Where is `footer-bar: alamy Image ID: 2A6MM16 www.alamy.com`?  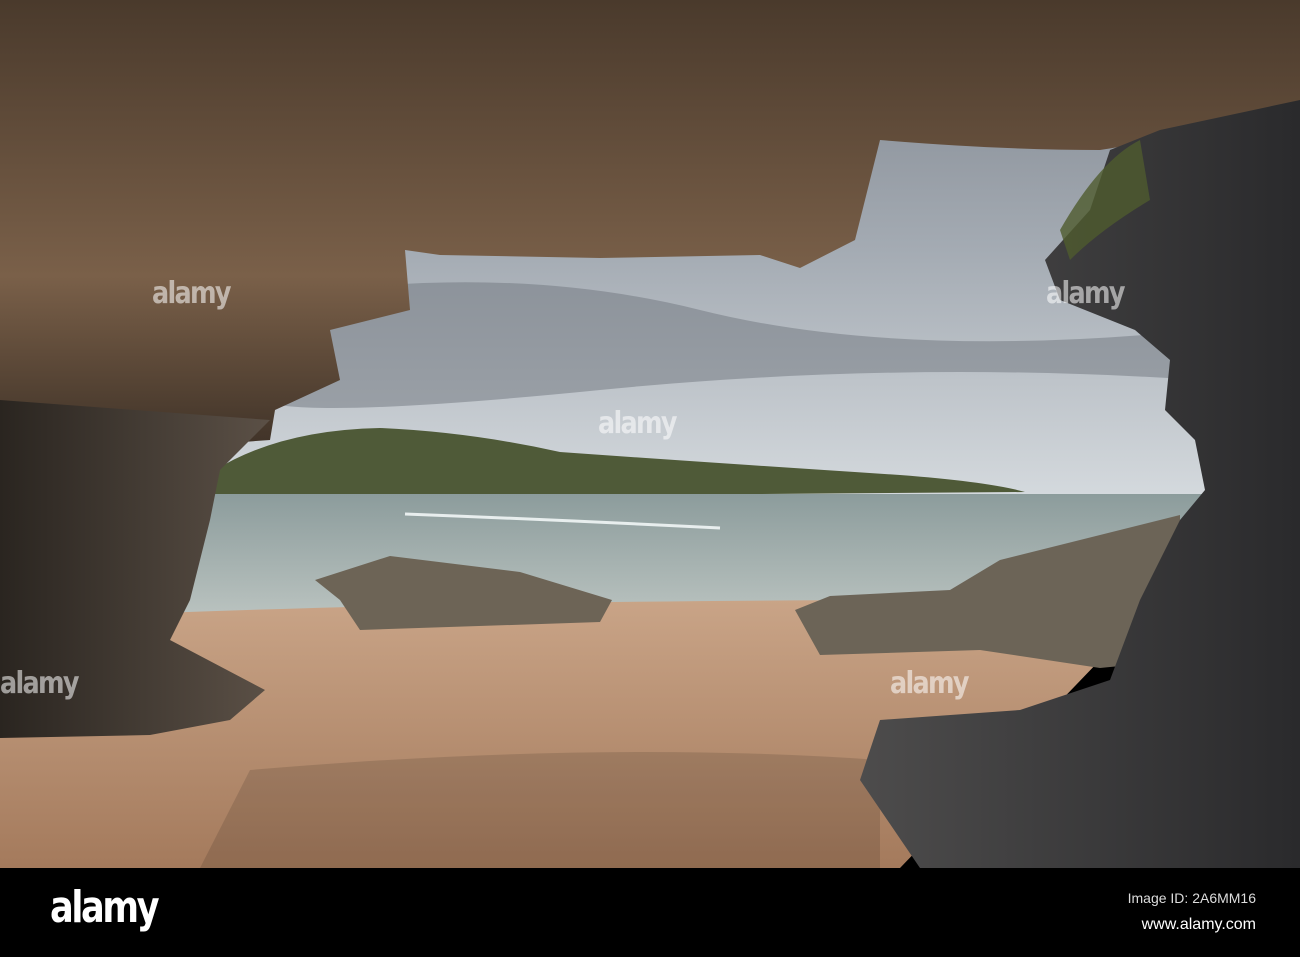
footer-bar: alamy Image ID: 2A6MM16 www.alamy.com is located at coordinates (650, 912).